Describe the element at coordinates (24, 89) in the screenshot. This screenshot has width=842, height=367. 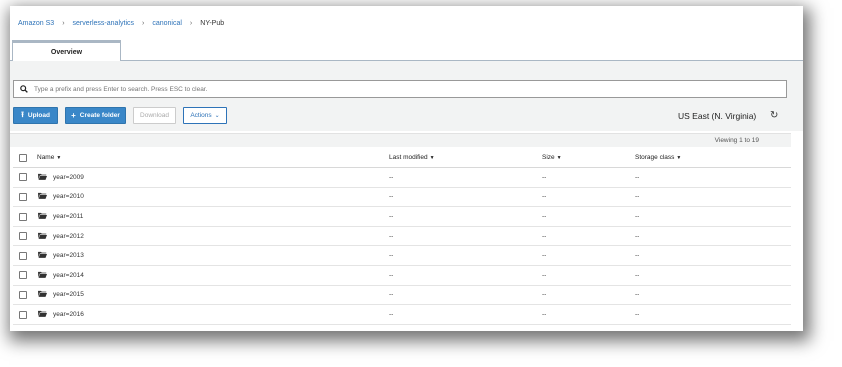
I see `search-icon` at that location.